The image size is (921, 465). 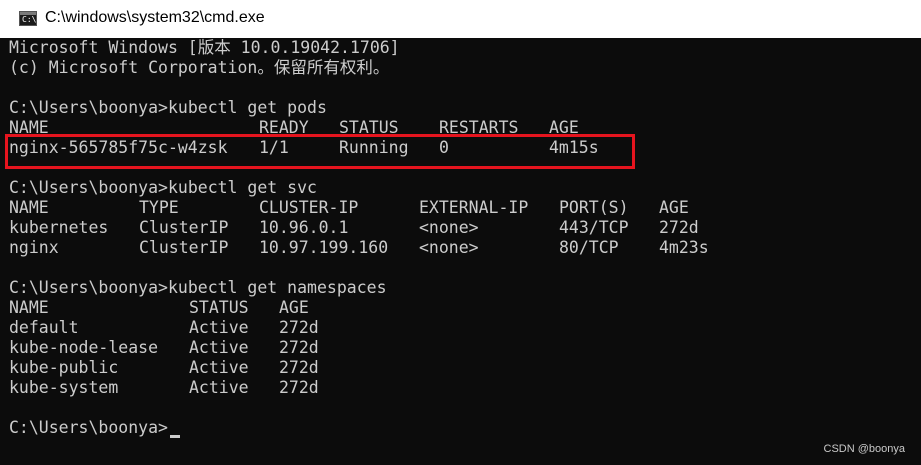 What do you see at coordinates (320, 151) in the screenshot?
I see `highlight-box` at bounding box center [320, 151].